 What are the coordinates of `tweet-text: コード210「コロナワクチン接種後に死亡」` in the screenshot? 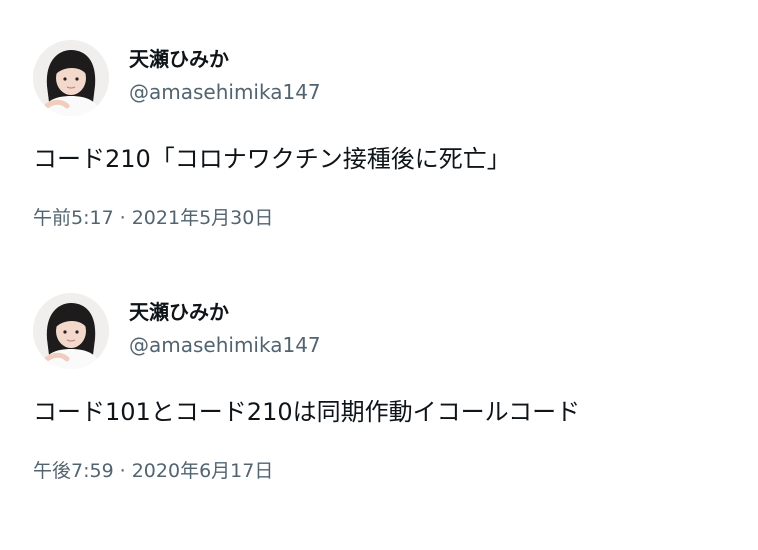 It's located at (272, 159).